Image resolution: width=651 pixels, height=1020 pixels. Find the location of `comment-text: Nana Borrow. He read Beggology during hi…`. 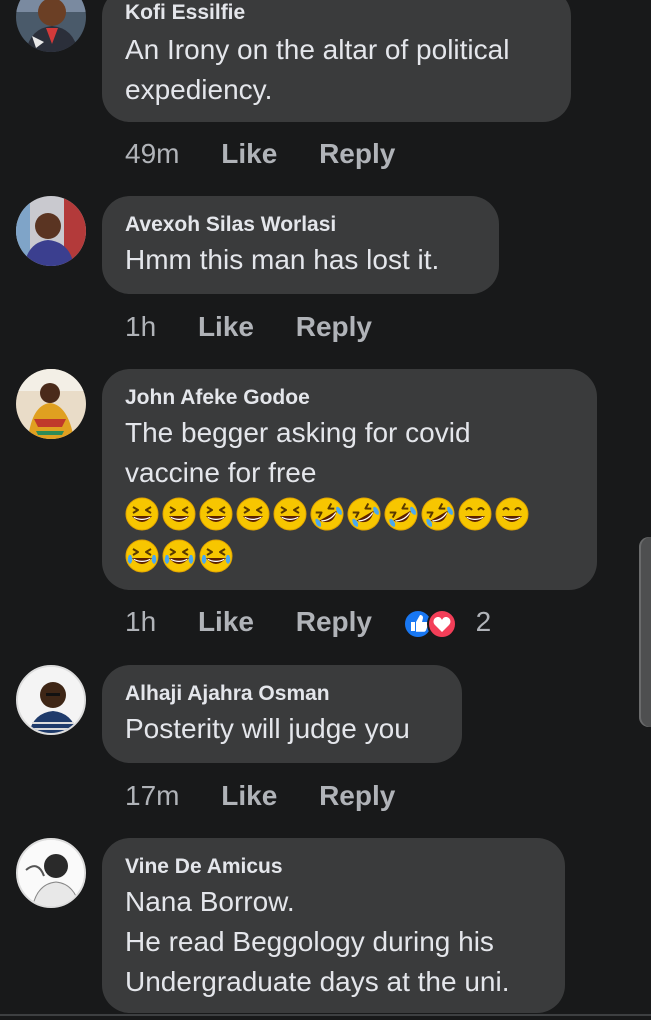

comment-text: Nana Borrow. He read Beggology during hi… is located at coordinates (333, 942).